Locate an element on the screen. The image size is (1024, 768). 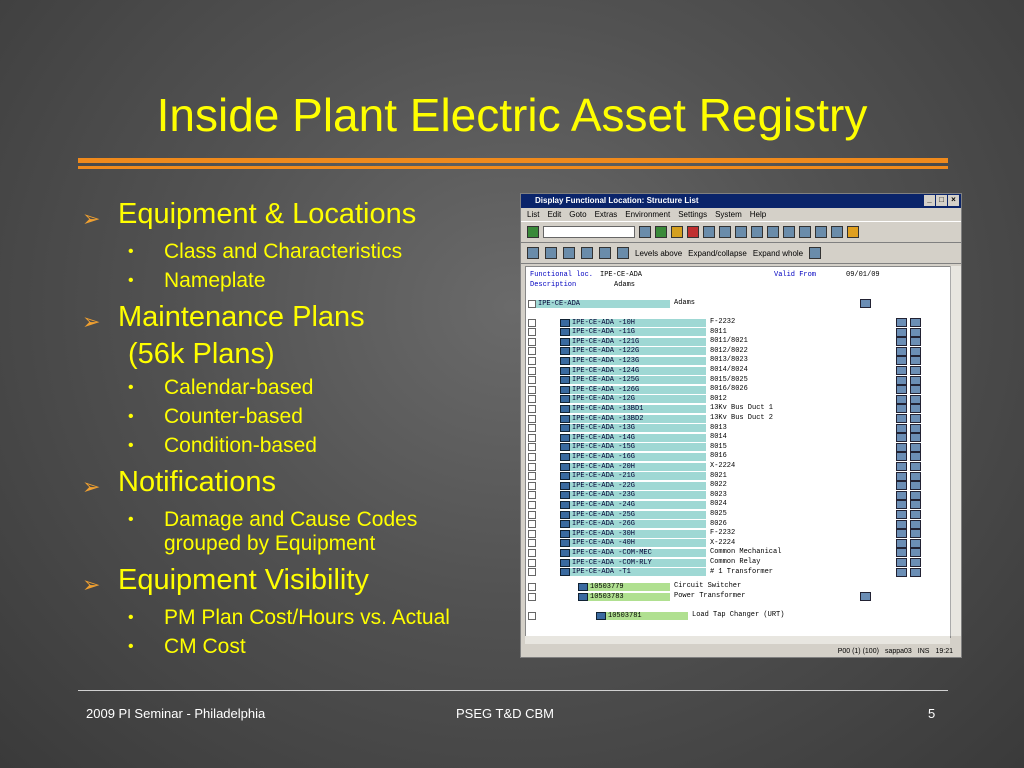
table-row: IPE-CE-ADA -COM-MEC Common Mechanical is located at coordinates (736, 553).